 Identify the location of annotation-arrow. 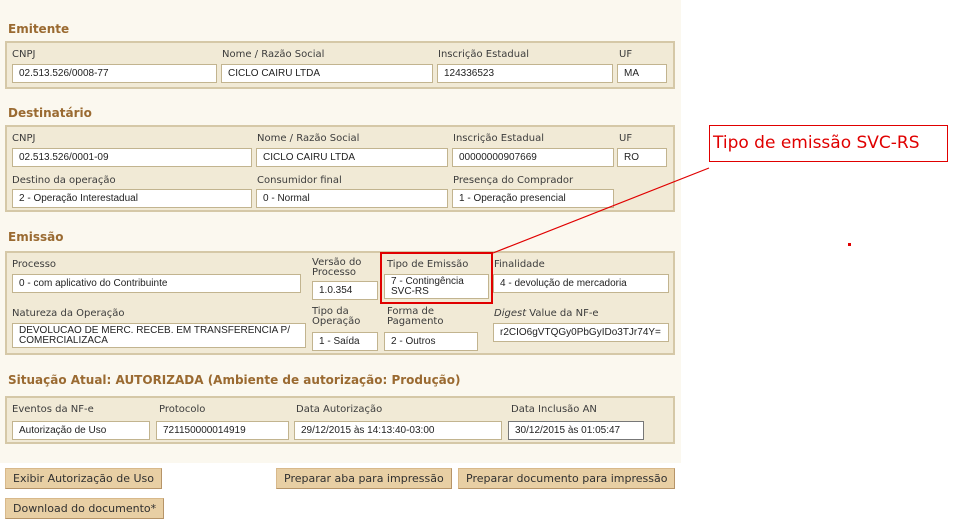
(601, 210).